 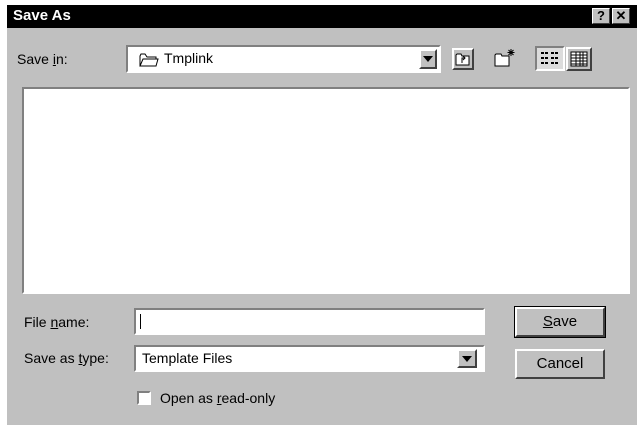 I want to click on read-only-checkbox, so click(x=144, y=398).